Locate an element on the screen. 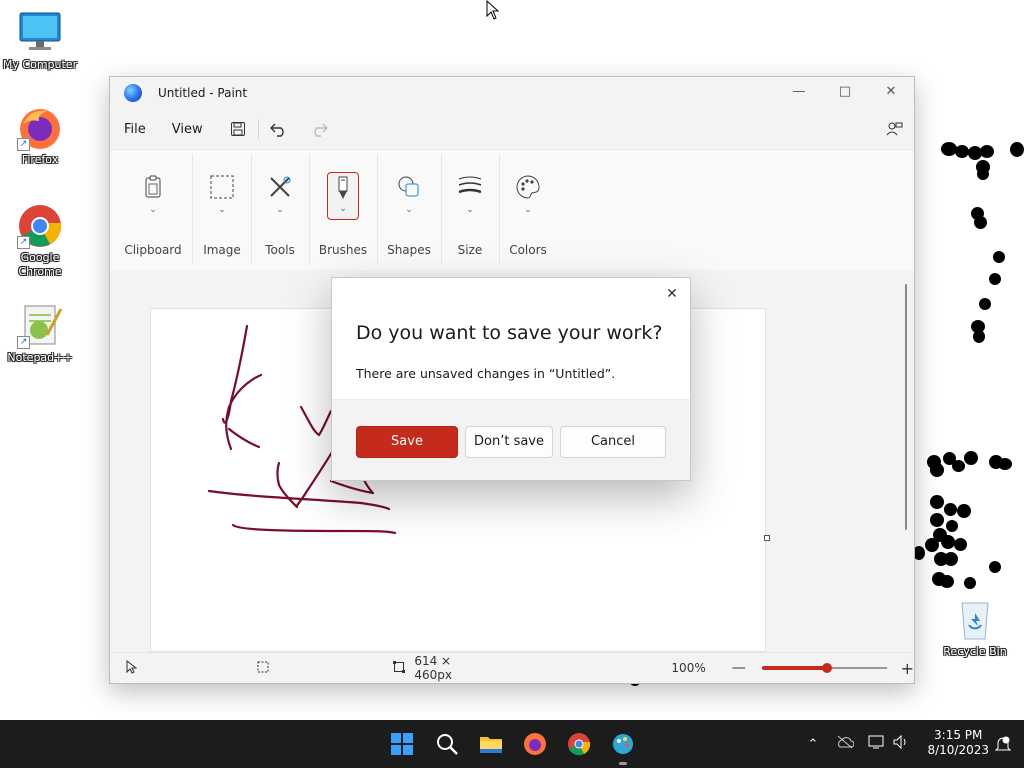 The image size is (1024, 768). minimize-button: — is located at coordinates (799, 92).